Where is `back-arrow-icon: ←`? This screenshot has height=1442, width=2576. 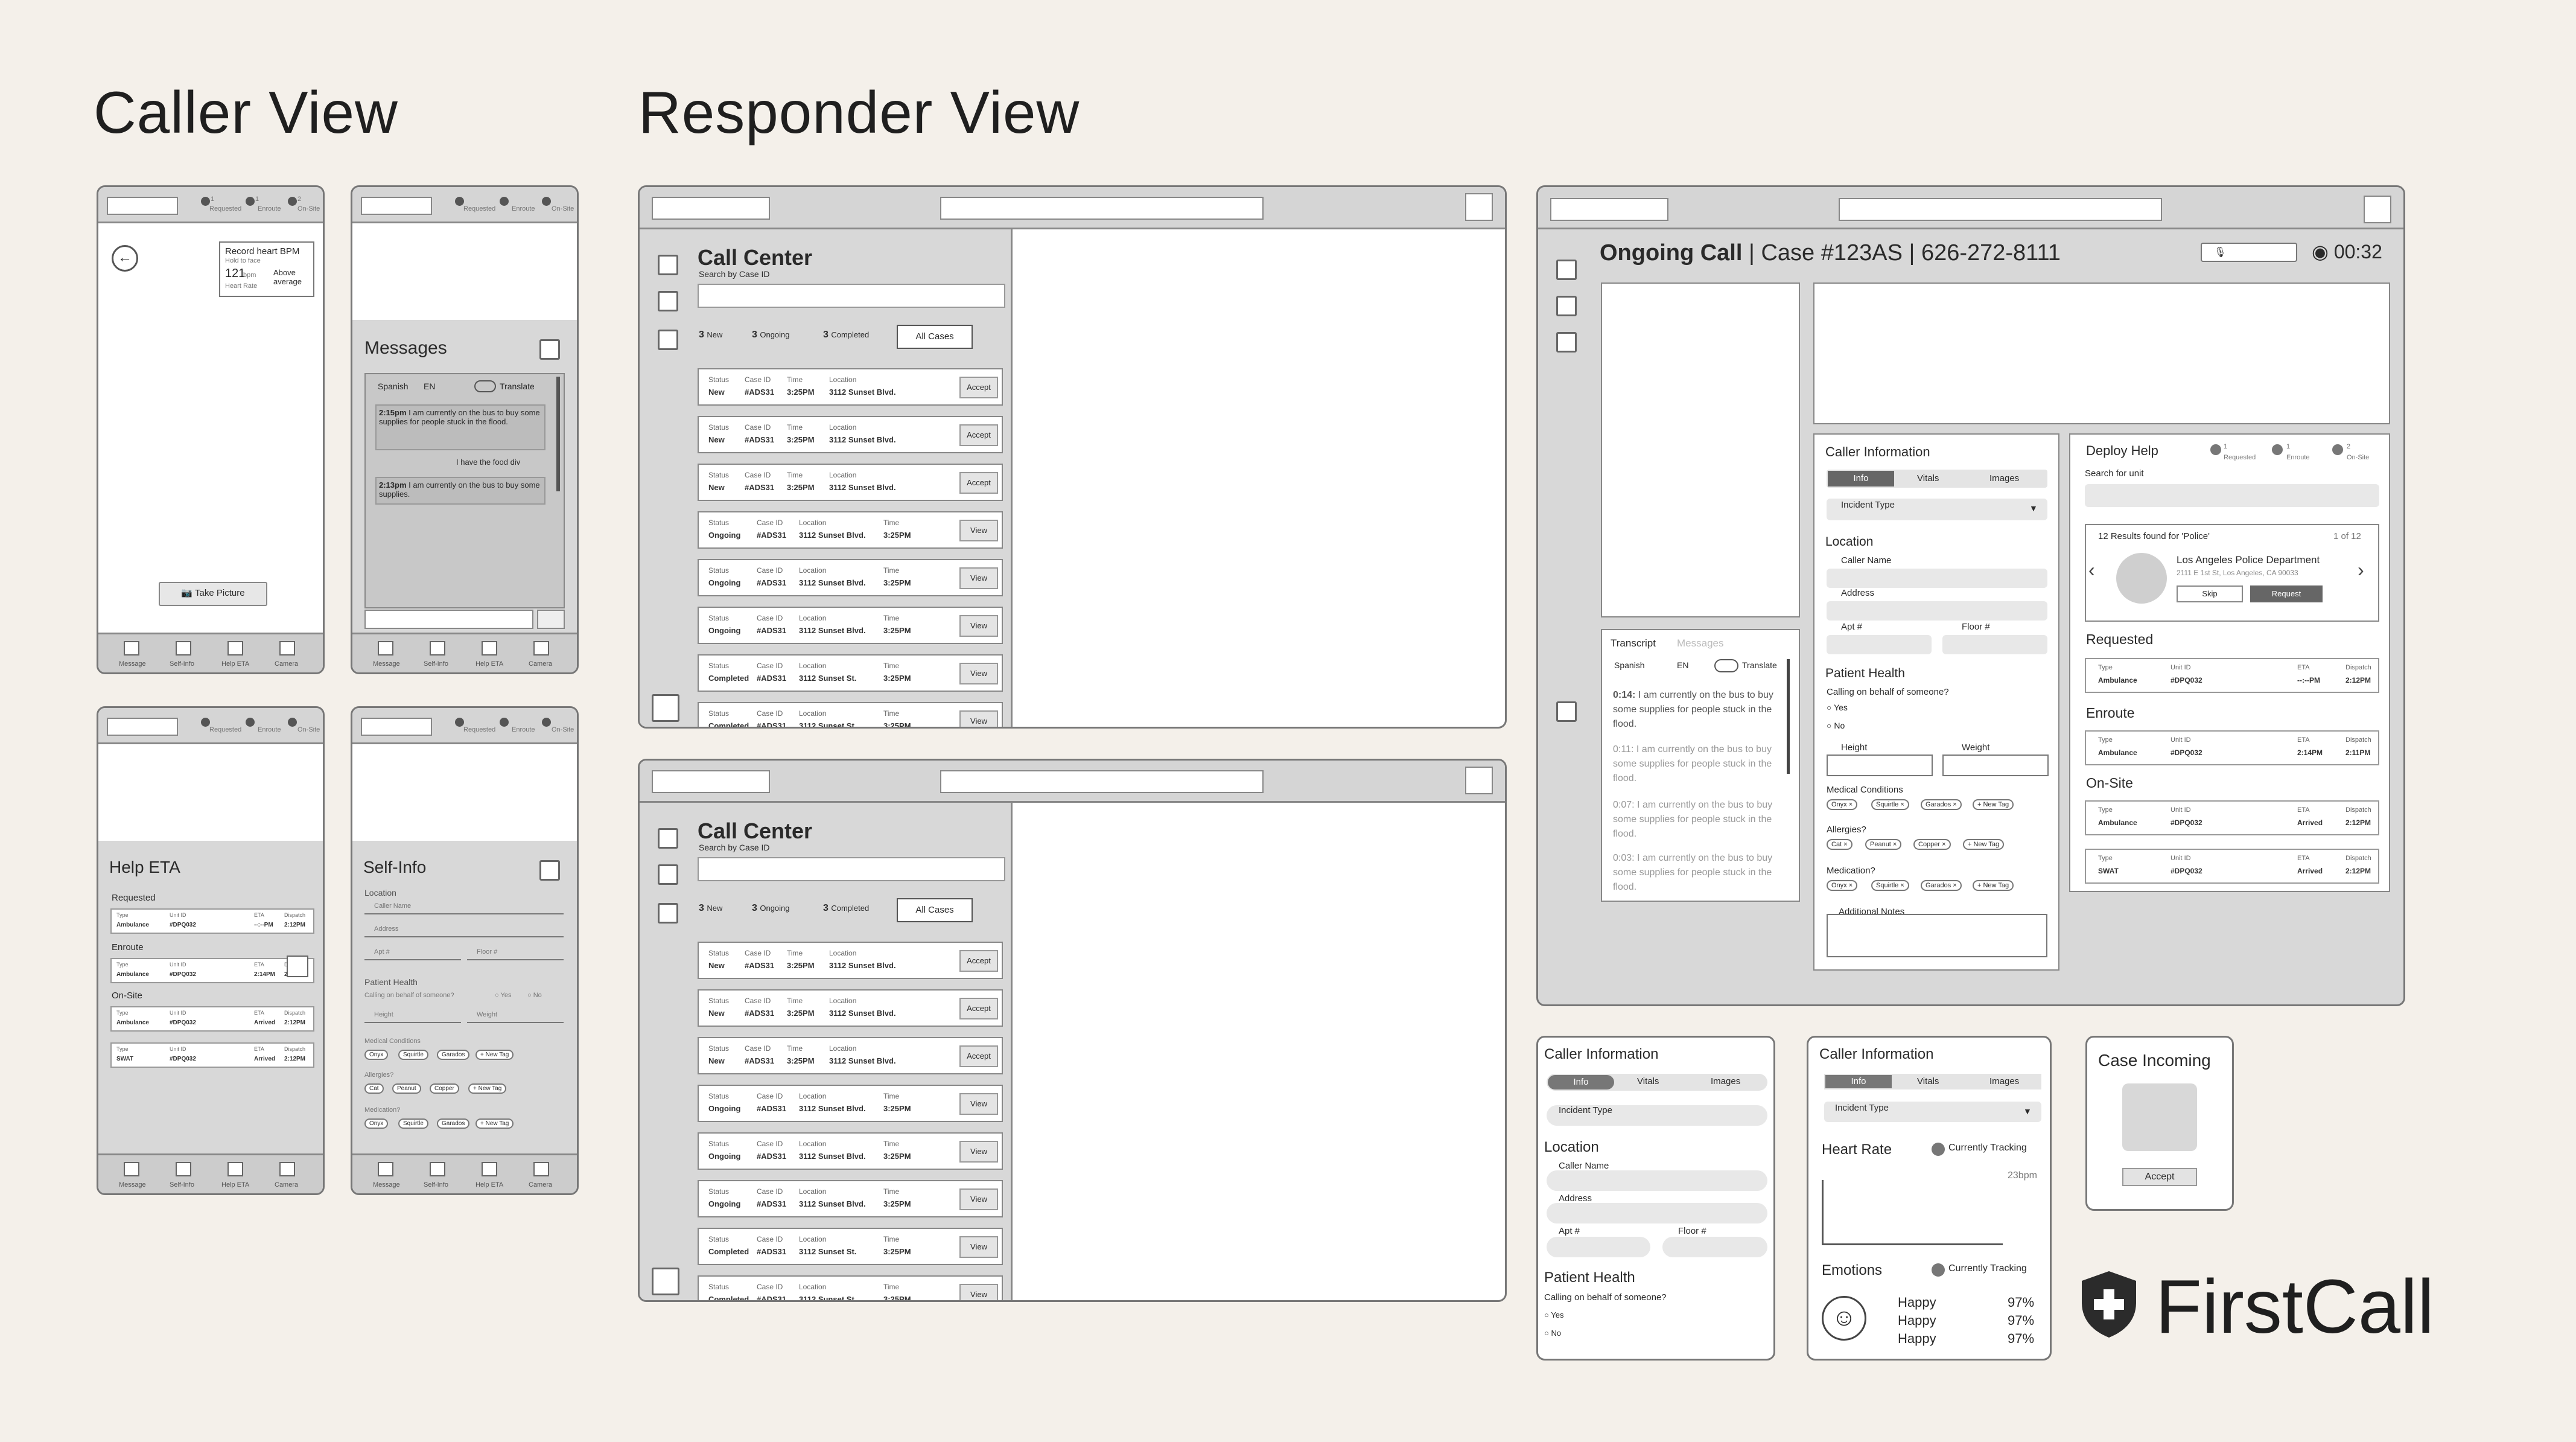
back-arrow-icon: ← is located at coordinates (125, 258).